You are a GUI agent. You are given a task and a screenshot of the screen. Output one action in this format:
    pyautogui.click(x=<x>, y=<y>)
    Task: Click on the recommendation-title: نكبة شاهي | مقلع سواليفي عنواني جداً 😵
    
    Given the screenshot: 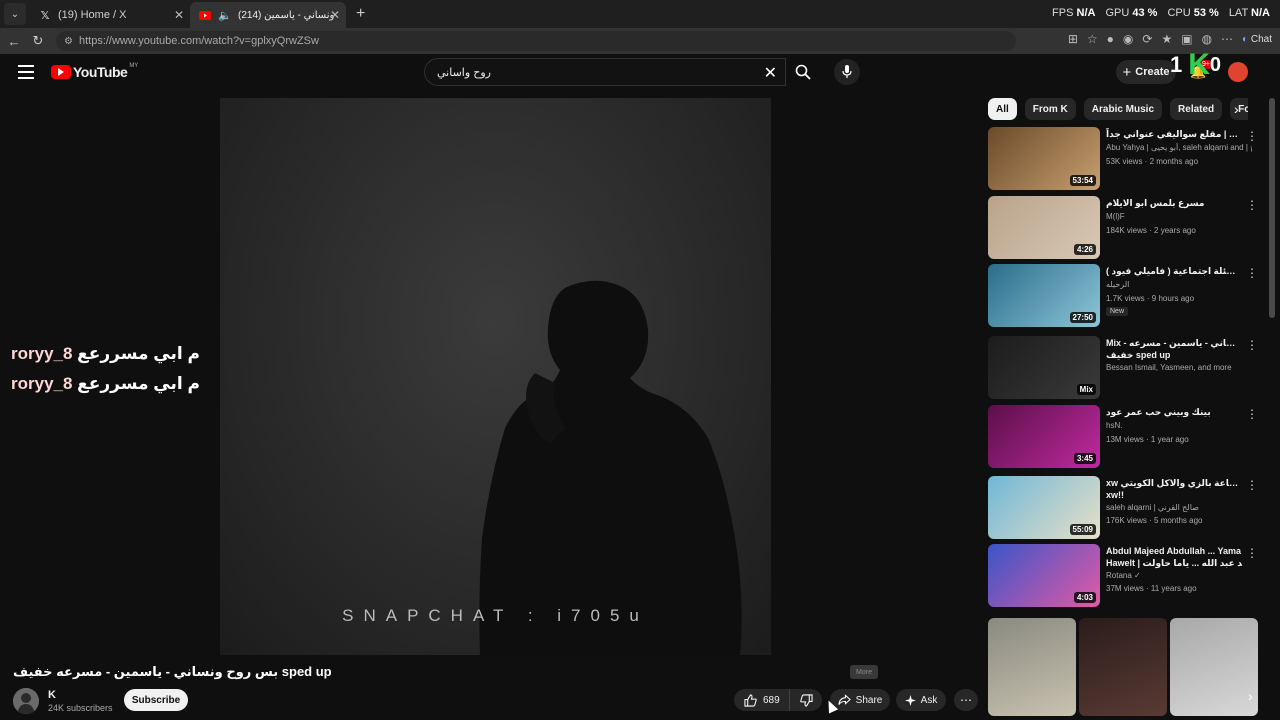 What is the action you would take?
    pyautogui.click(x=1174, y=134)
    